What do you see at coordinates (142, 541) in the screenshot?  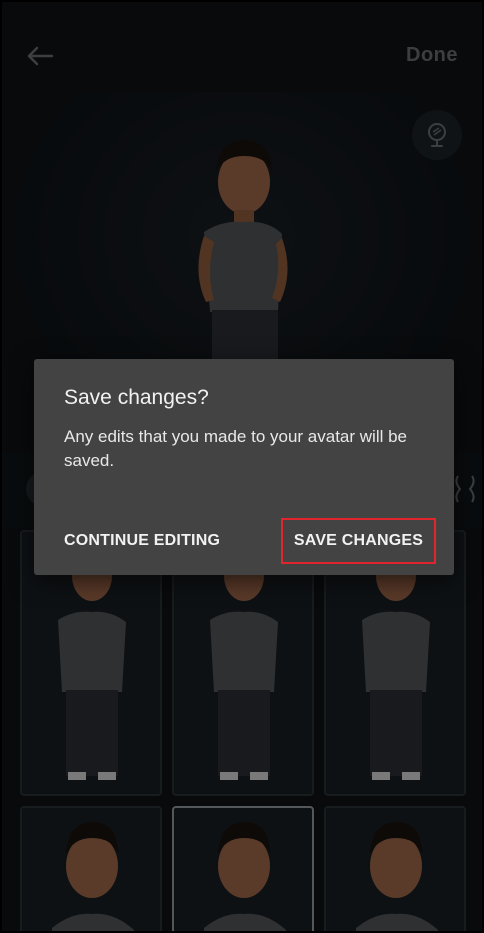 I see `continue-editing-button: CONTINUE EDITING` at bounding box center [142, 541].